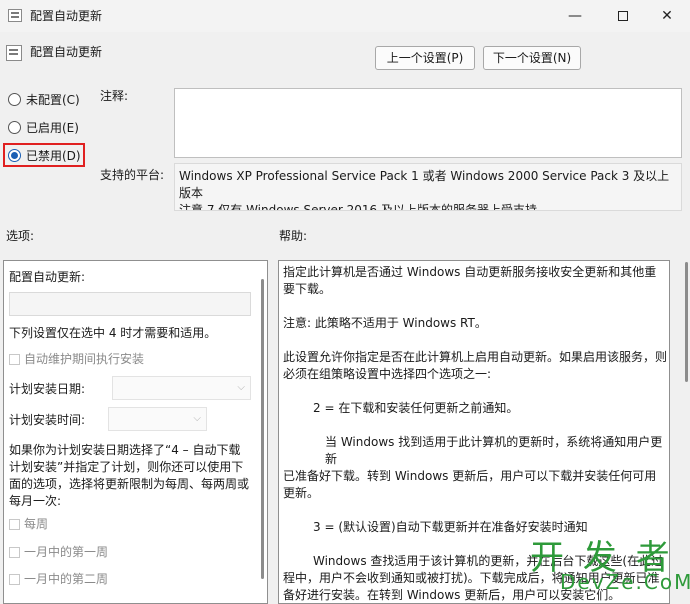 This screenshot has height=604, width=690. Describe the element at coordinates (293, 236) in the screenshot. I see `help-label: 帮助:` at that location.